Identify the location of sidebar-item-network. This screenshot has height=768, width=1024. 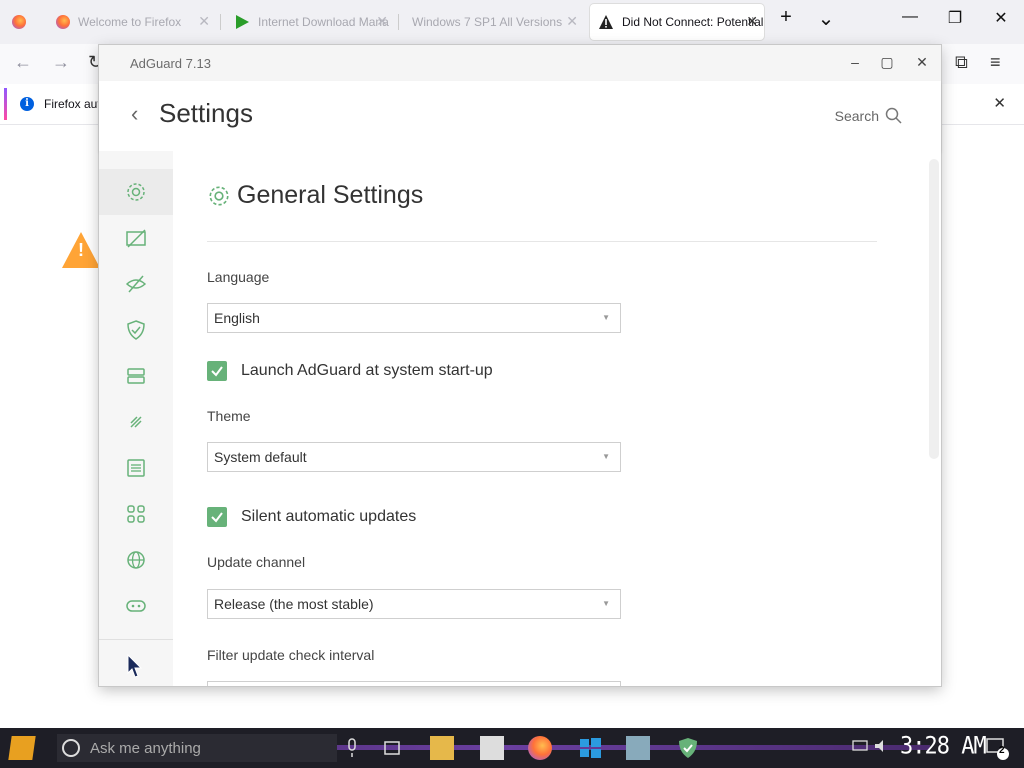
(136, 560).